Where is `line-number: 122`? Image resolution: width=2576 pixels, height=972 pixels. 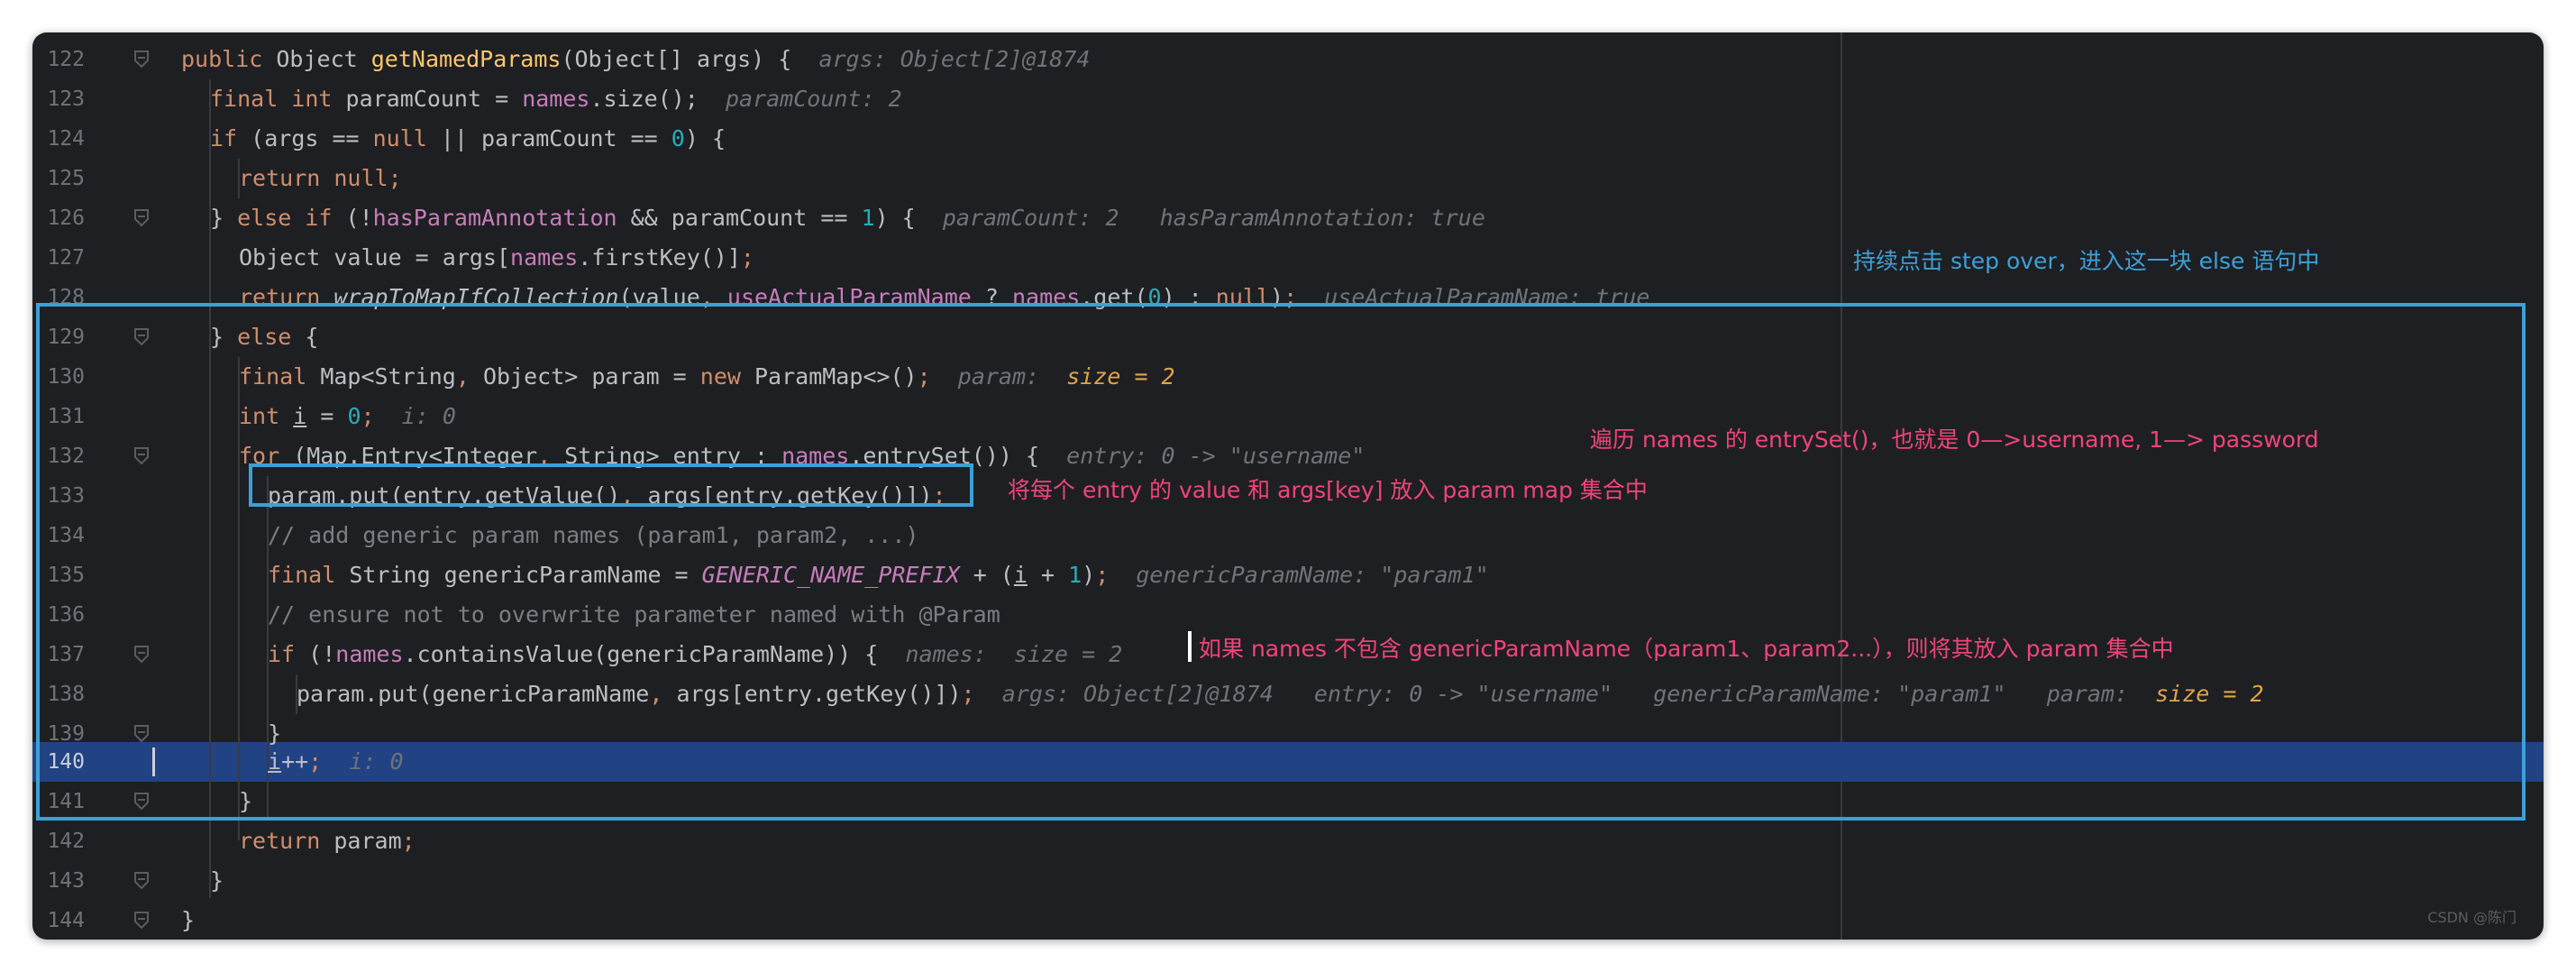 line-number: 122 is located at coordinates (59, 59).